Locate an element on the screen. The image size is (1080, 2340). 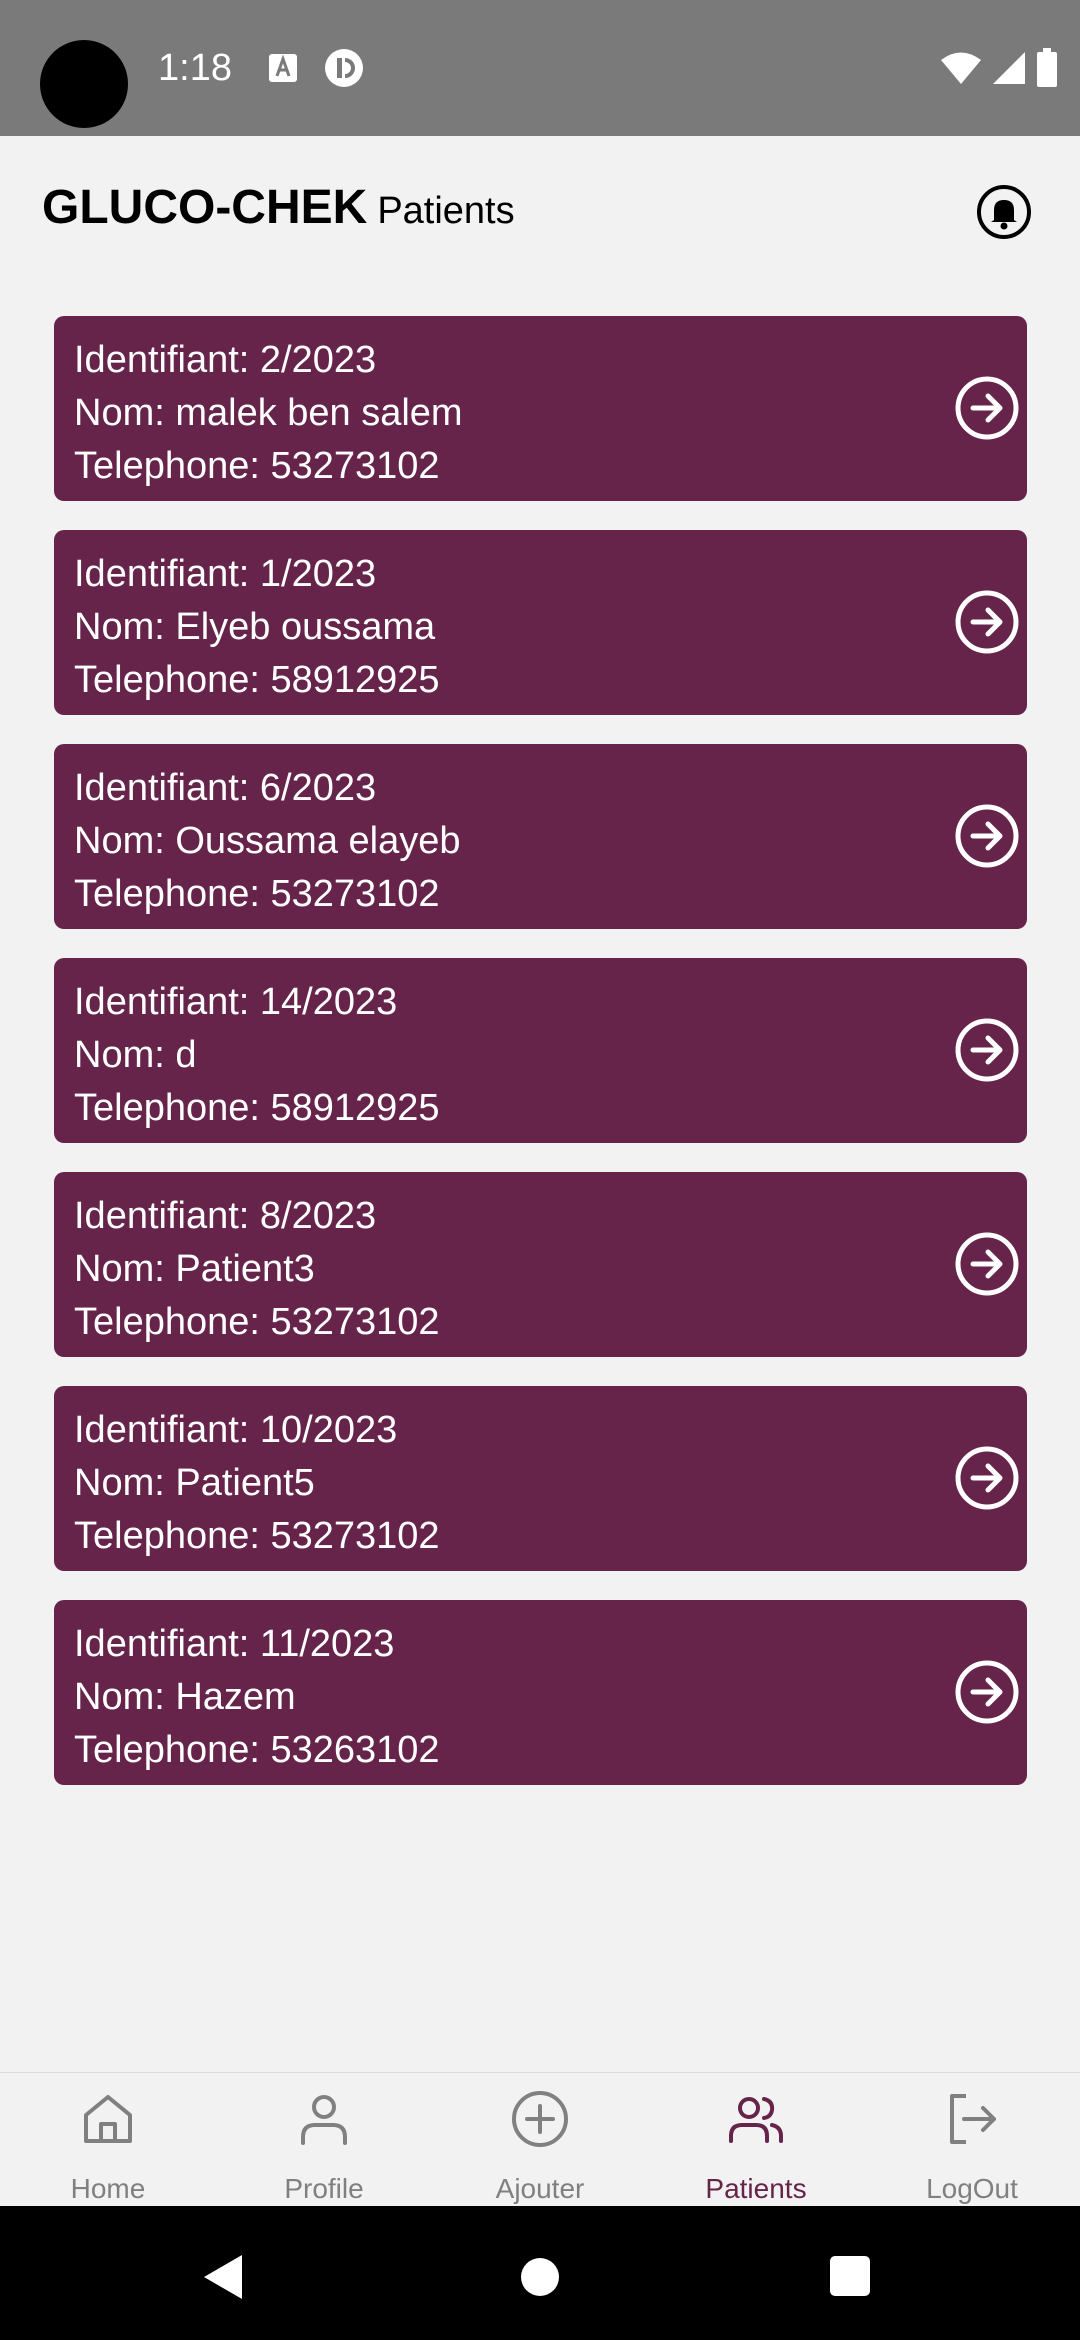
patient-id: Identifiant: 10/2023 is located at coordinates (236, 1430).